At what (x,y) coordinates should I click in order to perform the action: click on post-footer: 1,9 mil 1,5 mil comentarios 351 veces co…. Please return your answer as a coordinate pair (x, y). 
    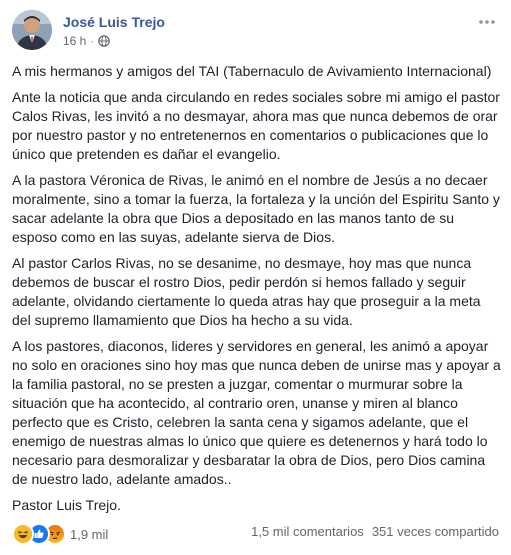
    Looking at the image, I should click on (255, 532).